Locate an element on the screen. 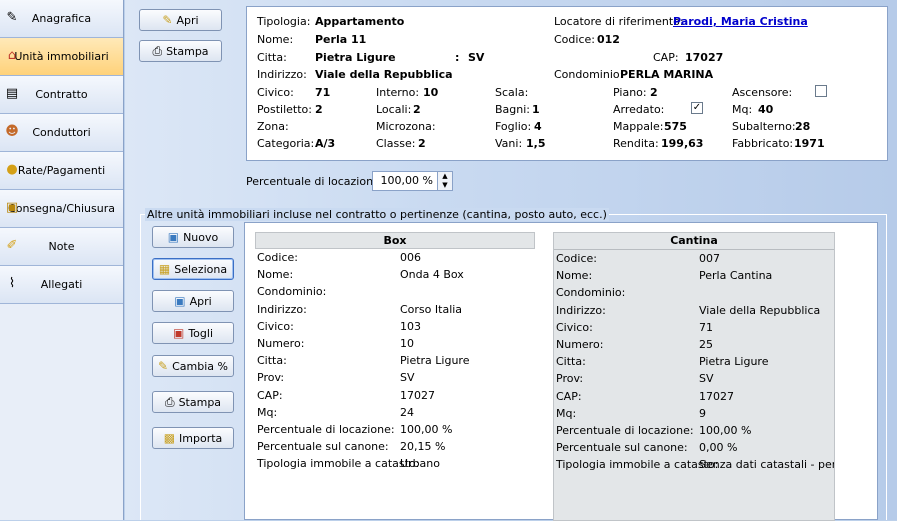 The image size is (897, 521). unit-field-row: Percentuale sul canone: 20,15 % is located at coordinates (395, 446).